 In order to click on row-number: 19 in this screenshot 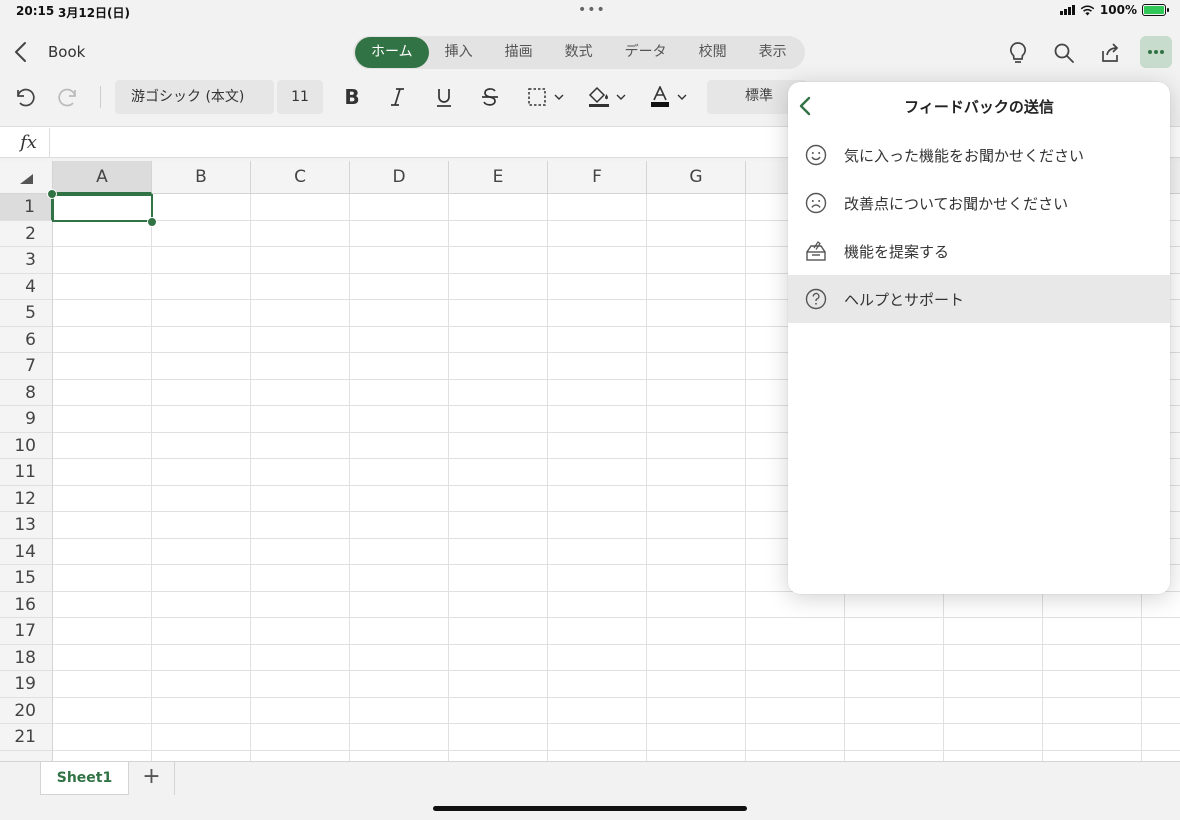, I will do `click(25, 684)`.